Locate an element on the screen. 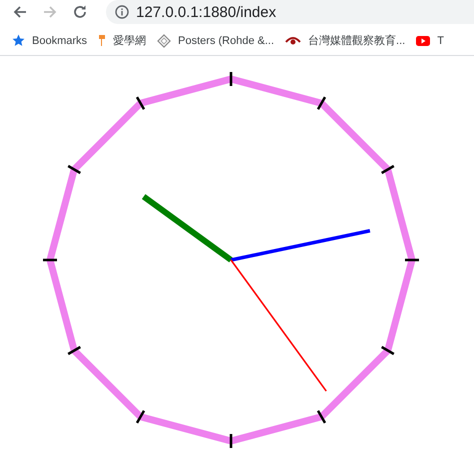 The image size is (474, 476). reload-icon is located at coordinates (80, 12).